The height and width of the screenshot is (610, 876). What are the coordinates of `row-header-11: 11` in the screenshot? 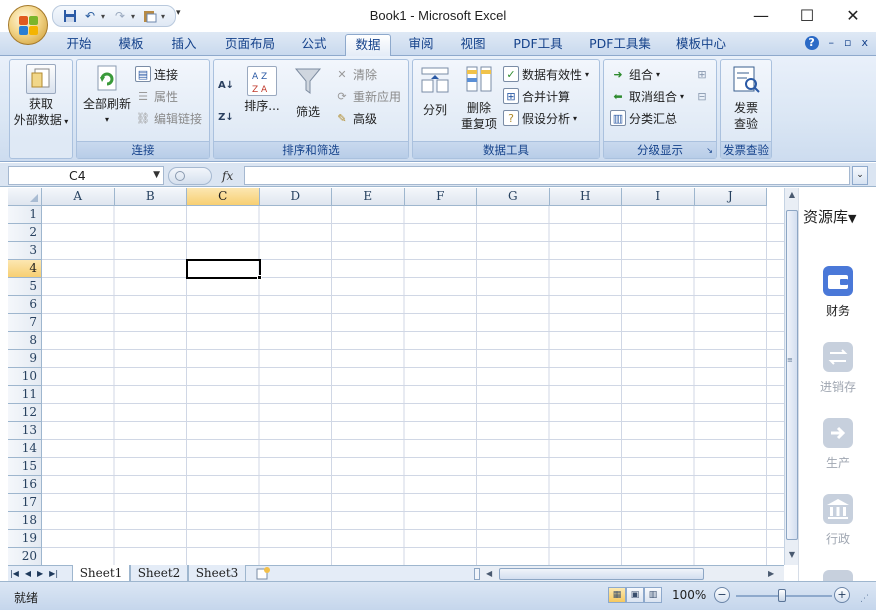 It's located at (25, 395).